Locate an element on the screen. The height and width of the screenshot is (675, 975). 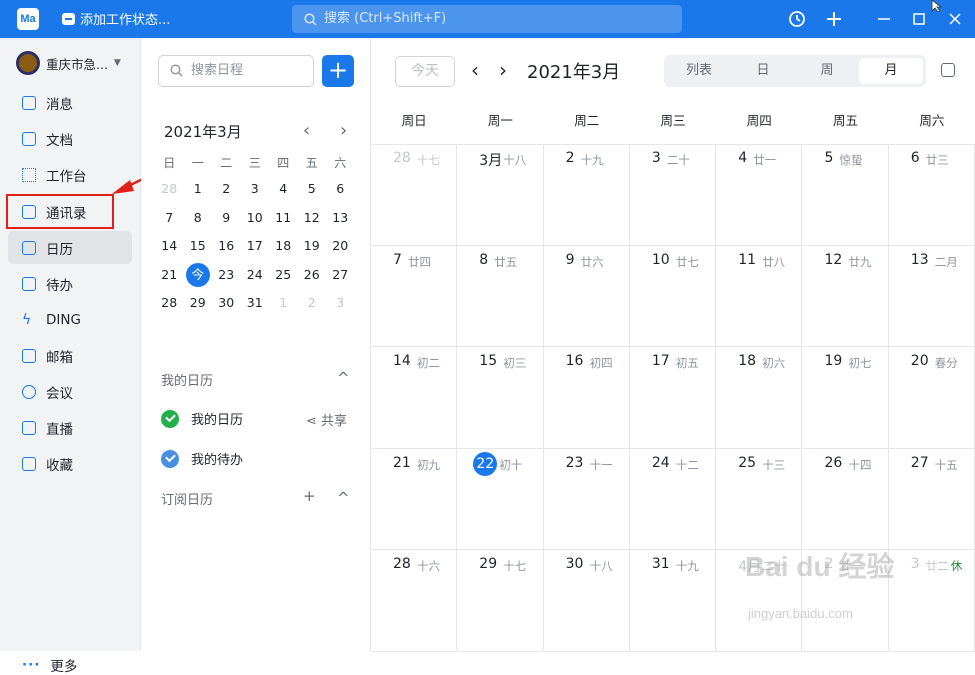
schedule-search-input: 搜索日程 is located at coordinates (236, 71).